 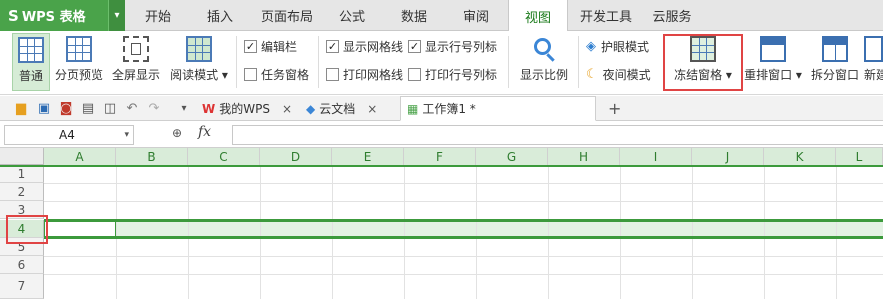 What do you see at coordinates (279, 46) in the screenshot?
I see `edit-bar-label: 编辑栏` at bounding box center [279, 46].